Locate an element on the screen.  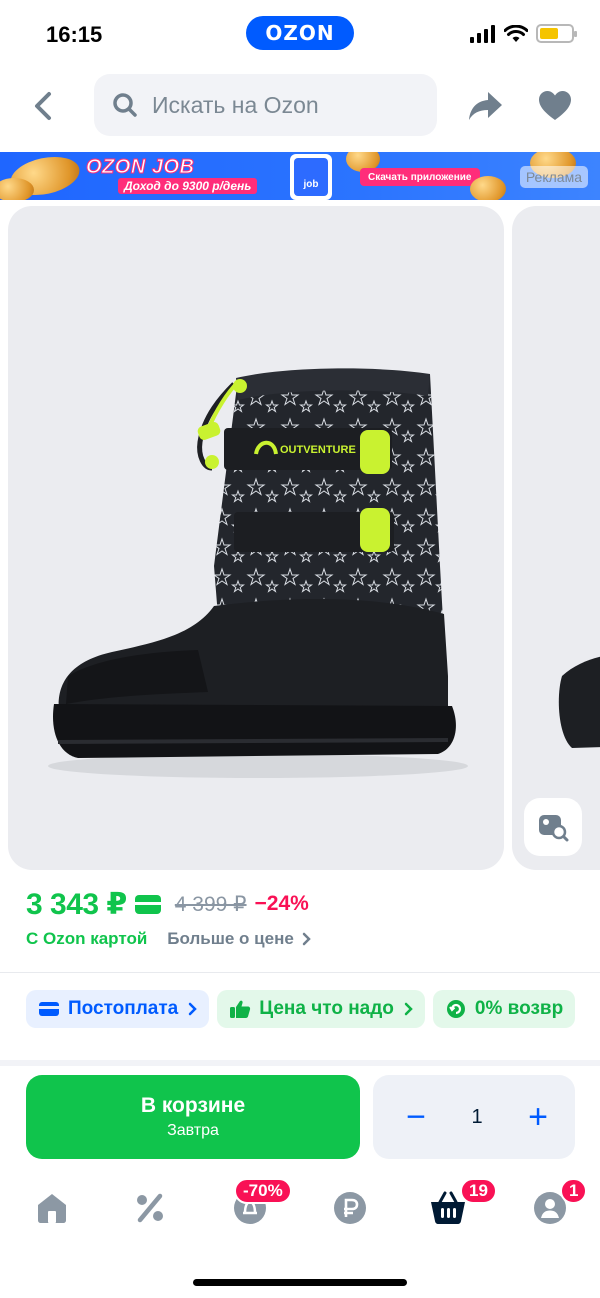
old-price: 4 399 ₽ is located at coordinates (210, 904).